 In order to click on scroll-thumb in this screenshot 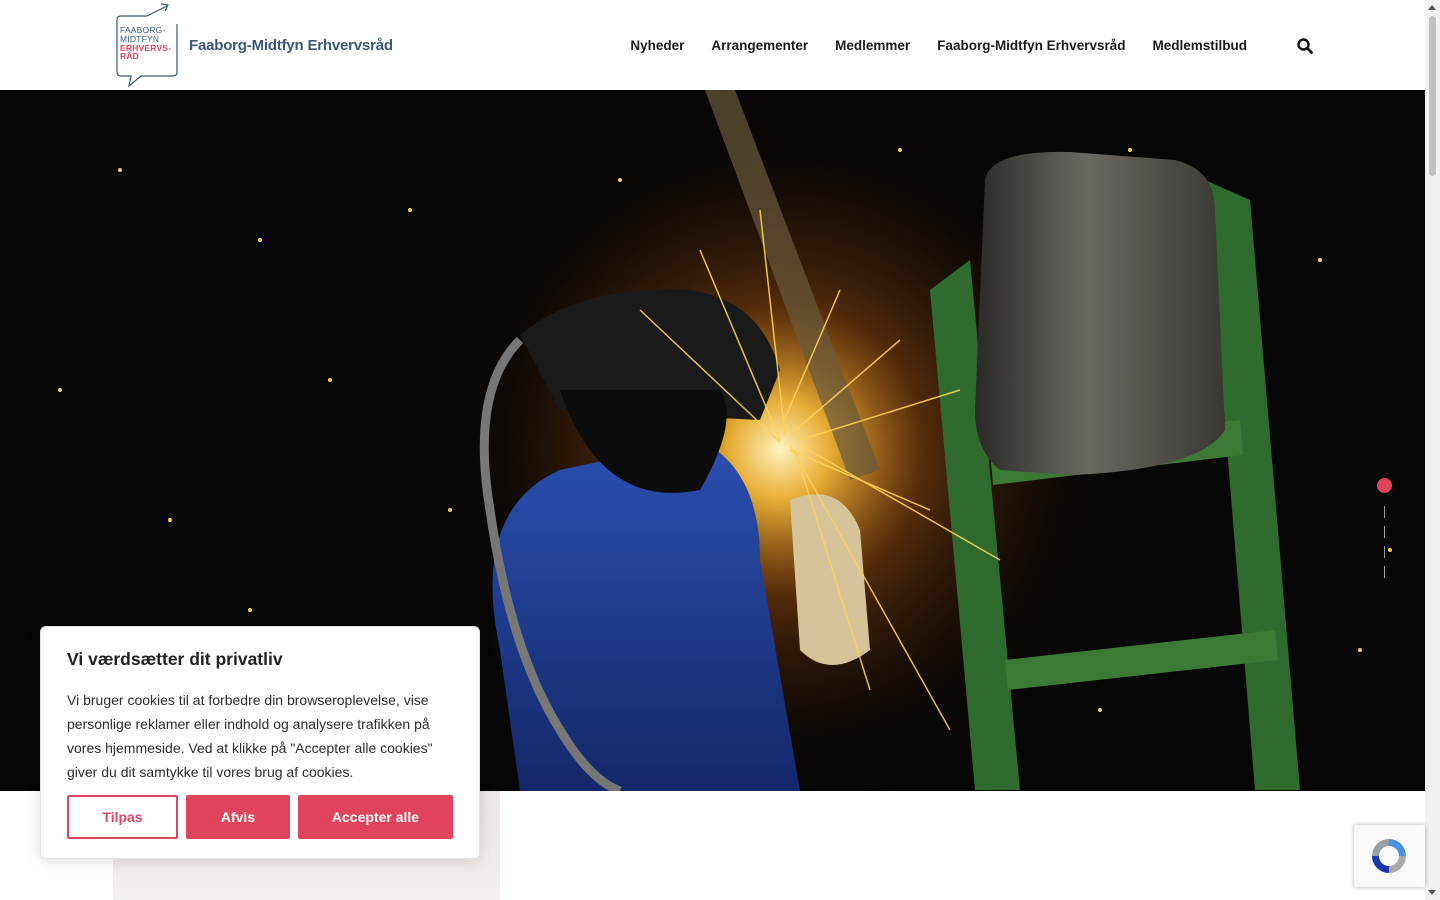, I will do `click(1432, 96)`.